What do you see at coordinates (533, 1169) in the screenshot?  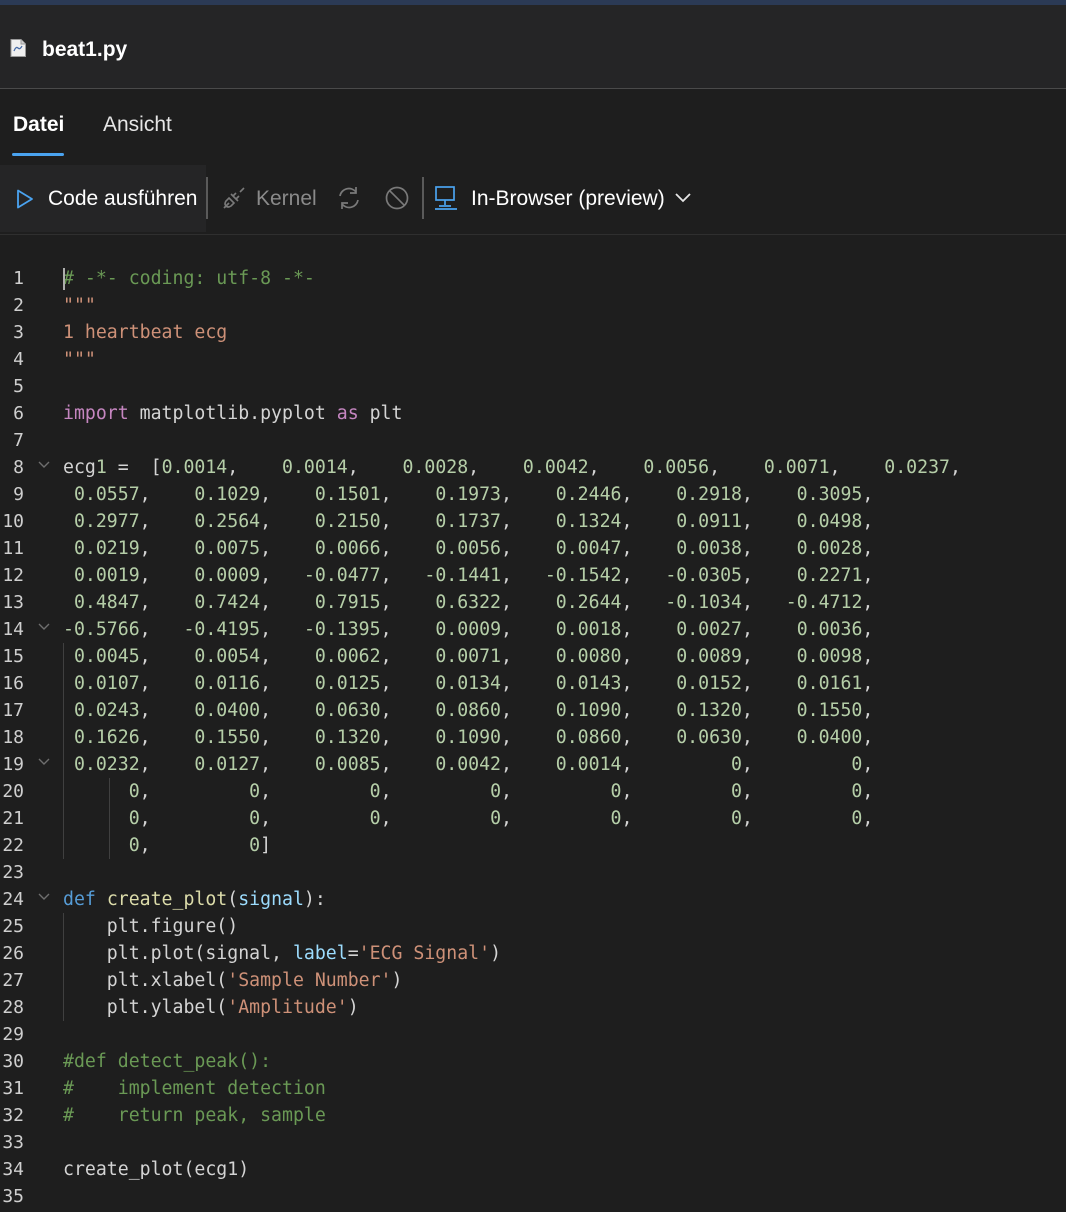 I see `code-line: 34 create_plot(ecg1)` at bounding box center [533, 1169].